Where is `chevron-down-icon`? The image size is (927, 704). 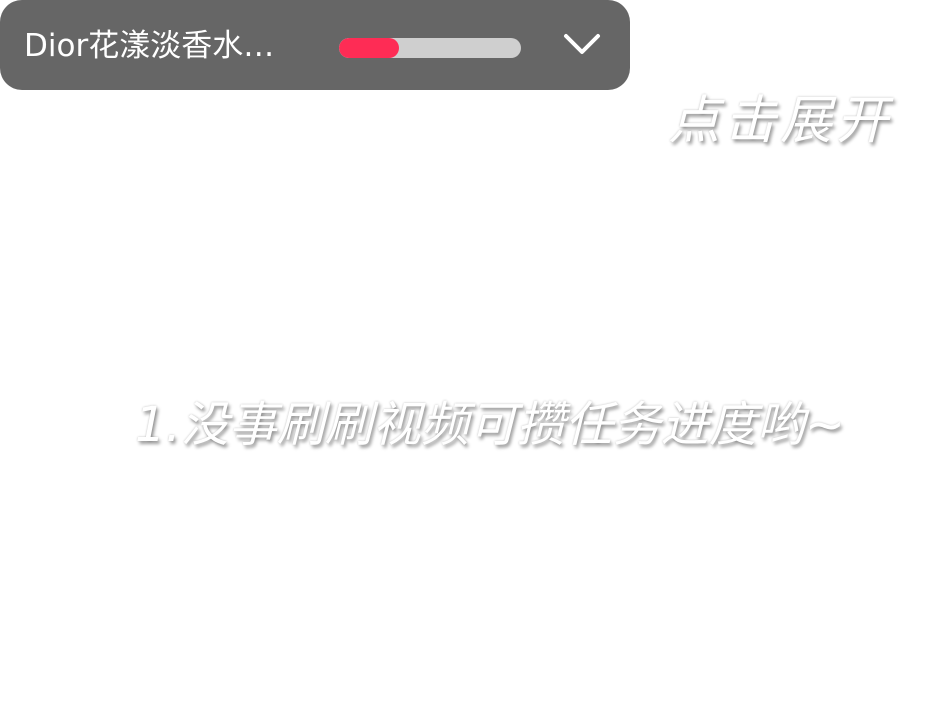
chevron-down-icon is located at coordinates (582, 46).